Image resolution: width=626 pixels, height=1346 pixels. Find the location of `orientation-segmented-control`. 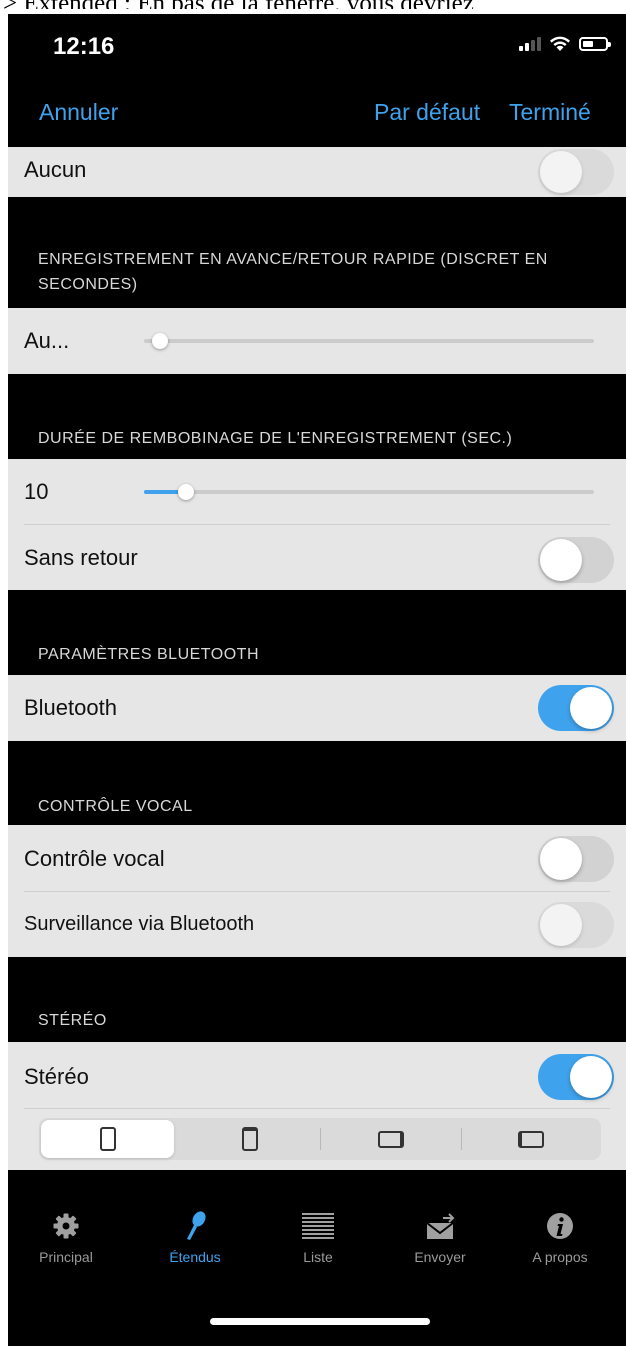

orientation-segmented-control is located at coordinates (320, 1139).